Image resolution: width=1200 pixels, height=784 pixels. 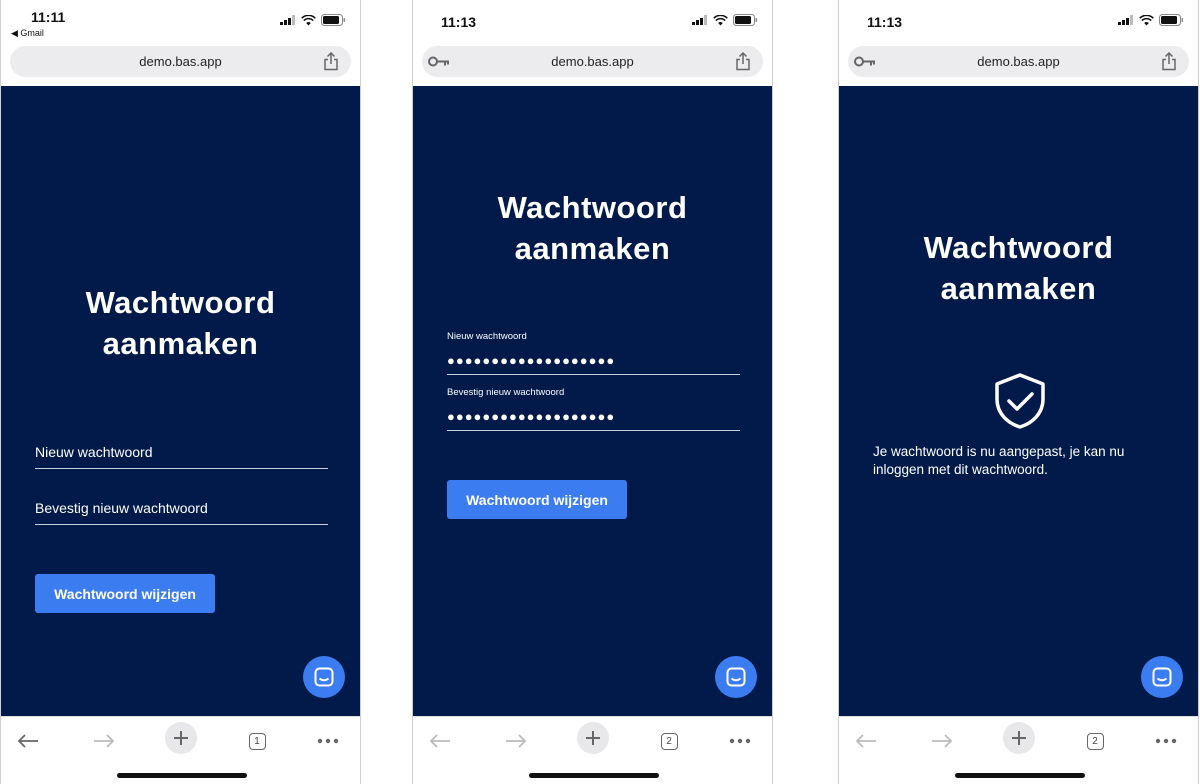 I want to click on shield-check-icon, so click(x=1020, y=401).